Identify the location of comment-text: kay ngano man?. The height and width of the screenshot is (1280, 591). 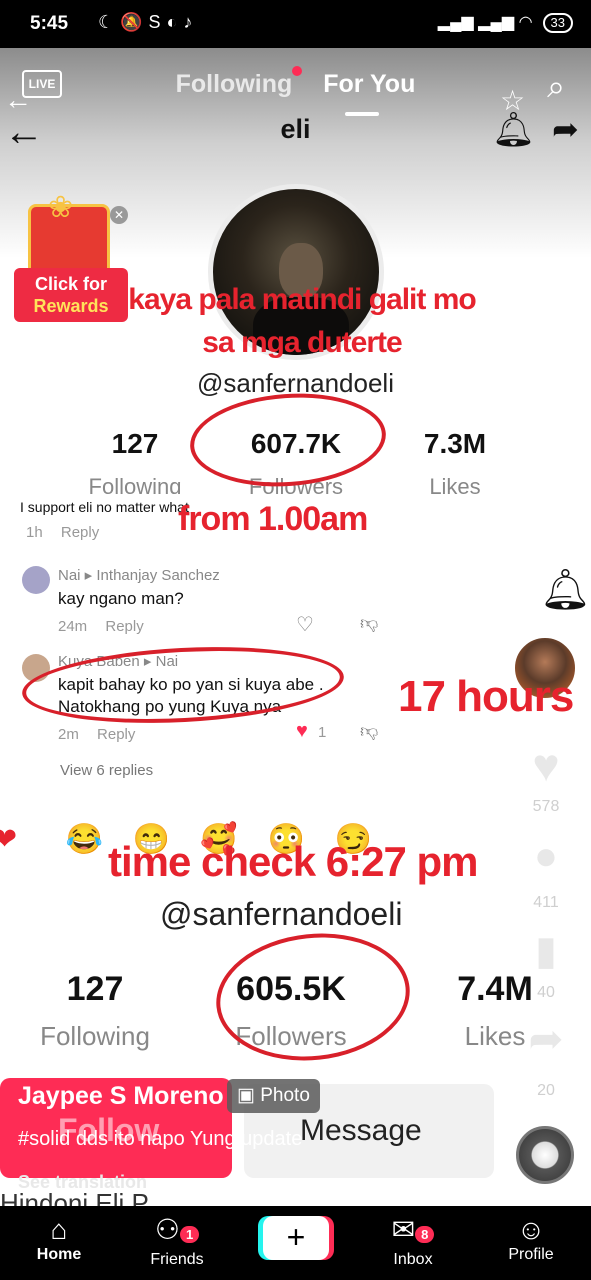
(121, 598).